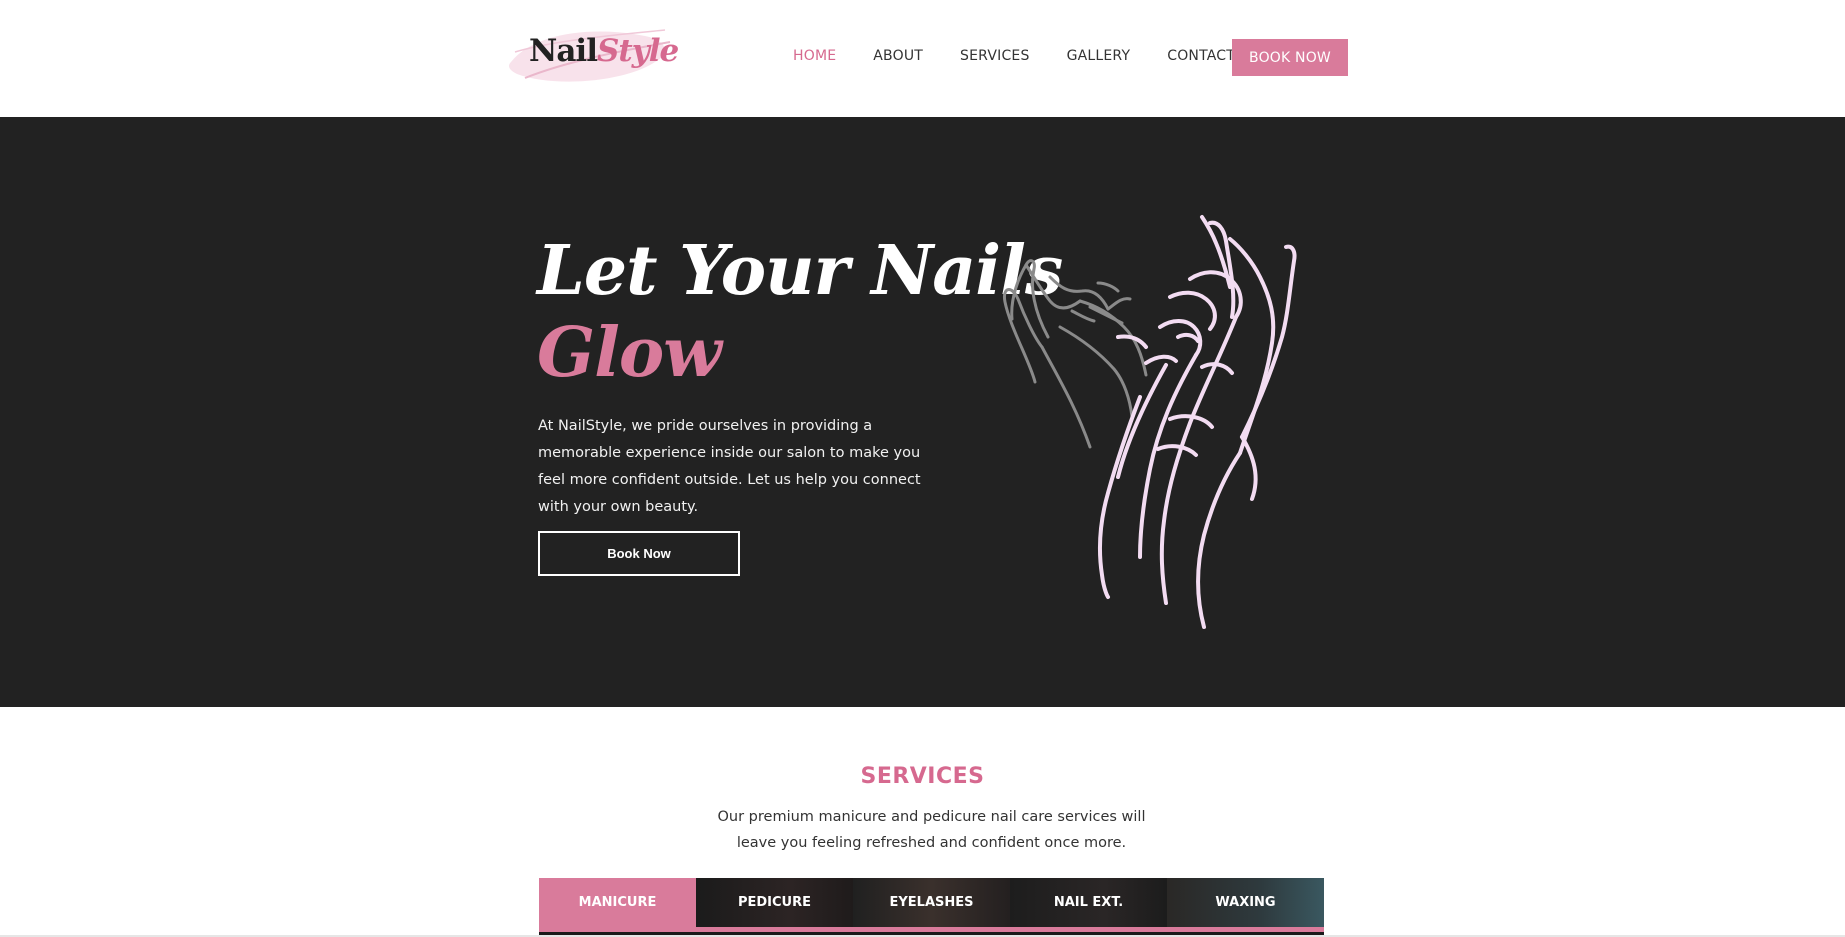 The image size is (1845, 937). I want to click on logo-text-style: Style, so click(637, 51).